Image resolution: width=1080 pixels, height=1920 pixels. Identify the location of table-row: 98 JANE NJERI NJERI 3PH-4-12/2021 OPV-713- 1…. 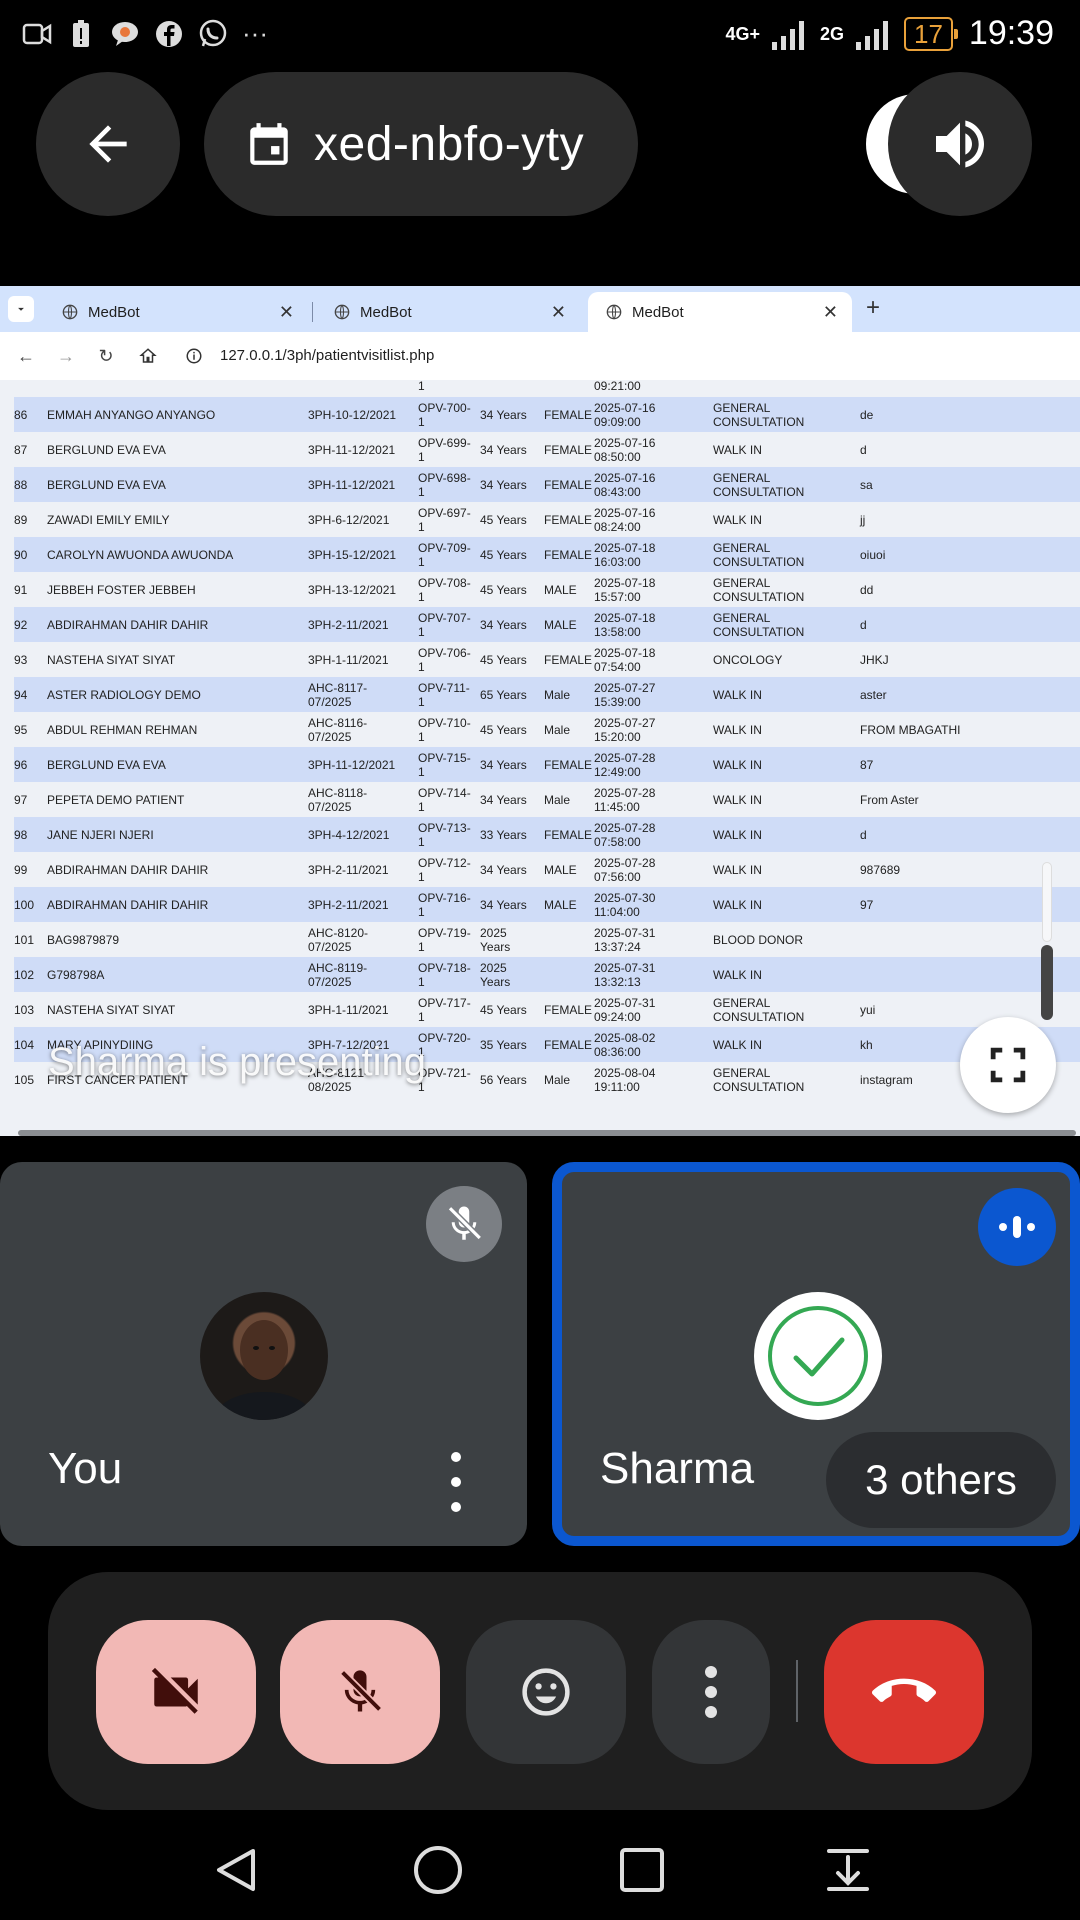
(547, 834).